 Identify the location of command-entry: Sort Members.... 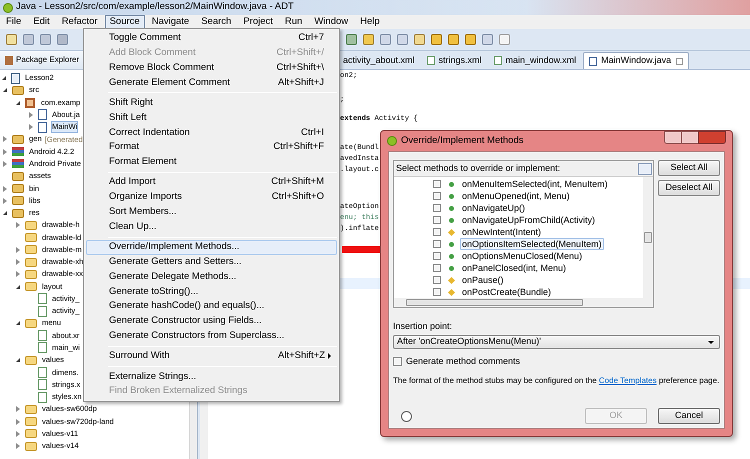
(211, 212).